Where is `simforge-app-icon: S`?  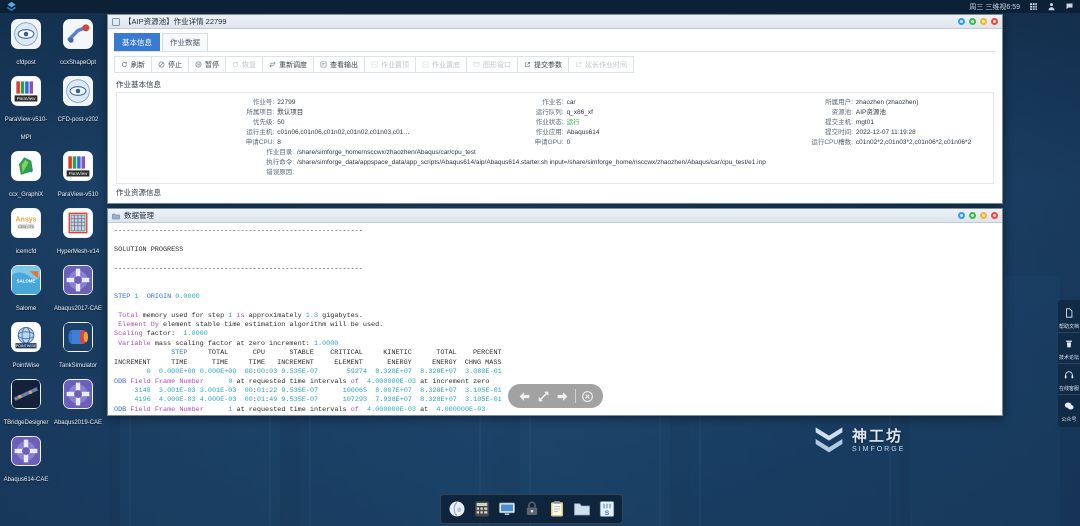 simforge-app-icon: S is located at coordinates (606, 509).